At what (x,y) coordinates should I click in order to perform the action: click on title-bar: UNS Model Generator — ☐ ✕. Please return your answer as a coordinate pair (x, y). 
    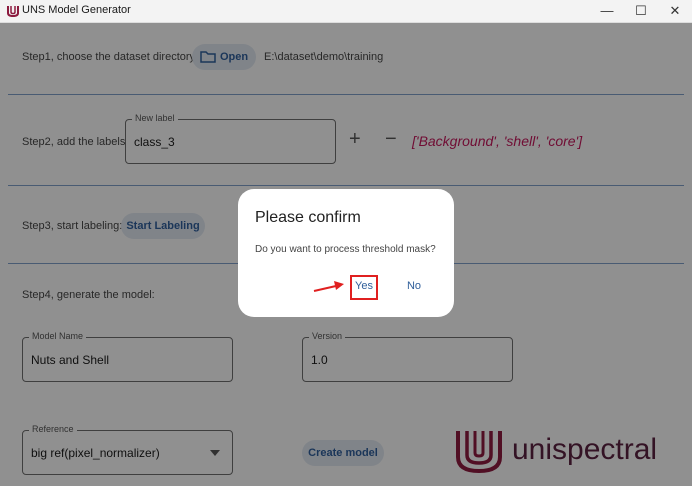
    Looking at the image, I should click on (346, 11).